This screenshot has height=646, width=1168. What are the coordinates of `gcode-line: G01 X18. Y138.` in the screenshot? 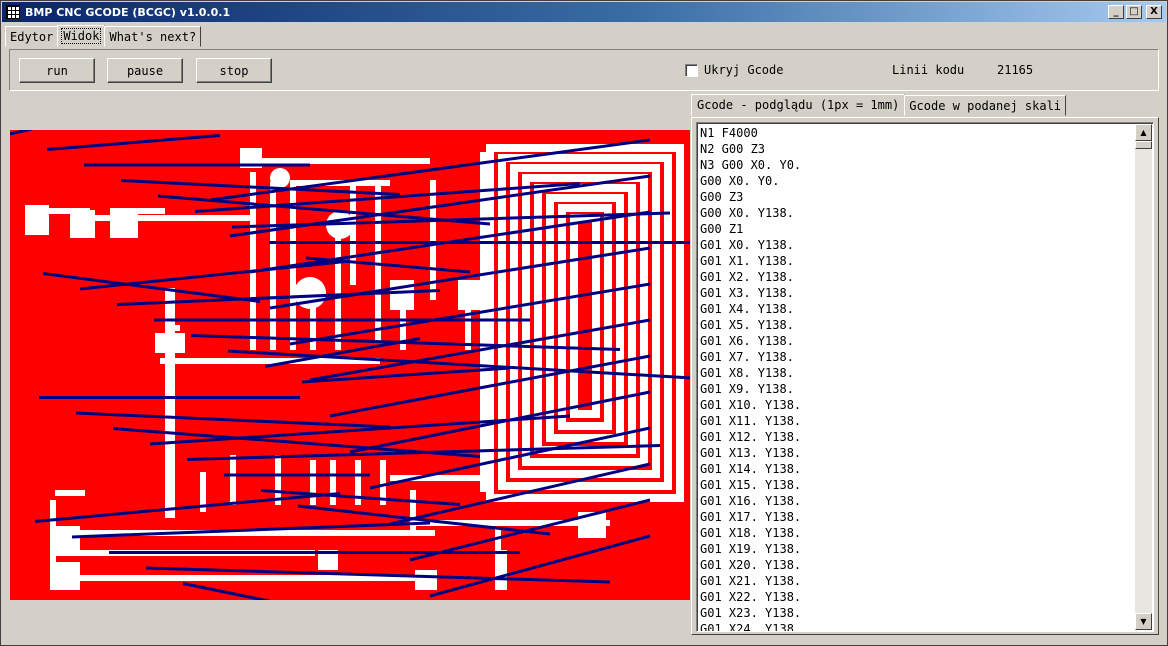 It's located at (751, 533).